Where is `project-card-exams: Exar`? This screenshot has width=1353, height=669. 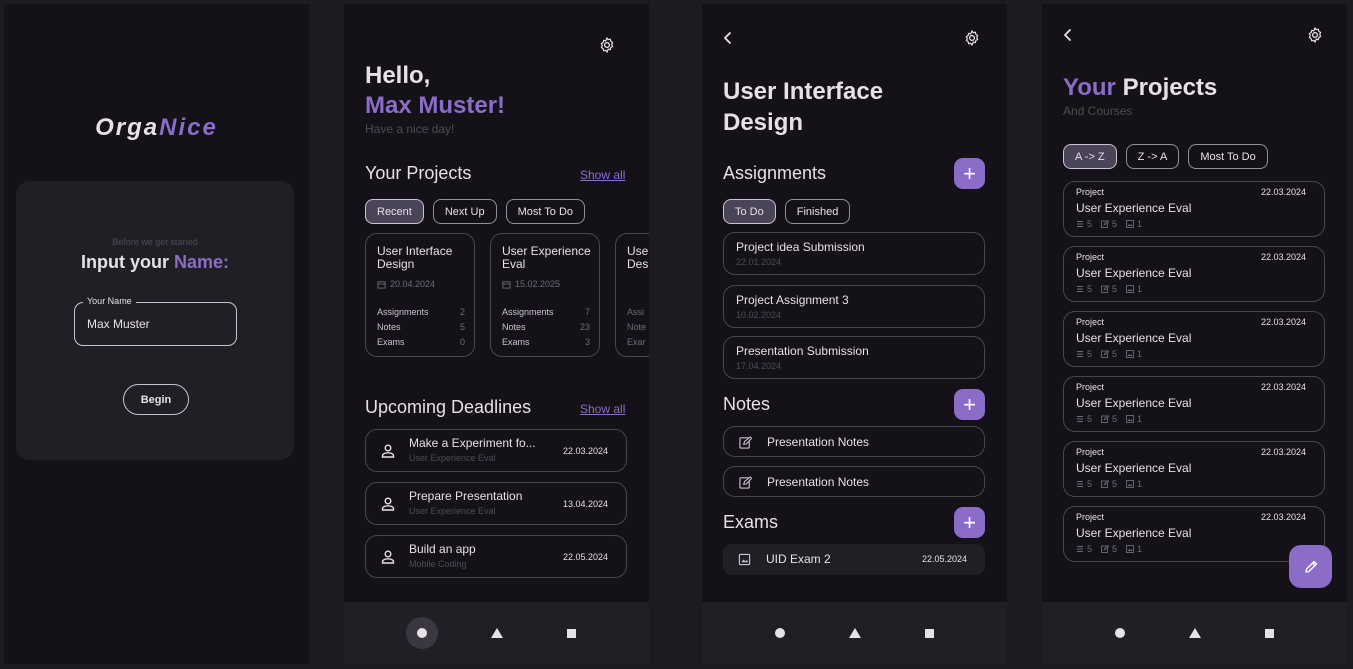 project-card-exams: Exar is located at coordinates (638, 342).